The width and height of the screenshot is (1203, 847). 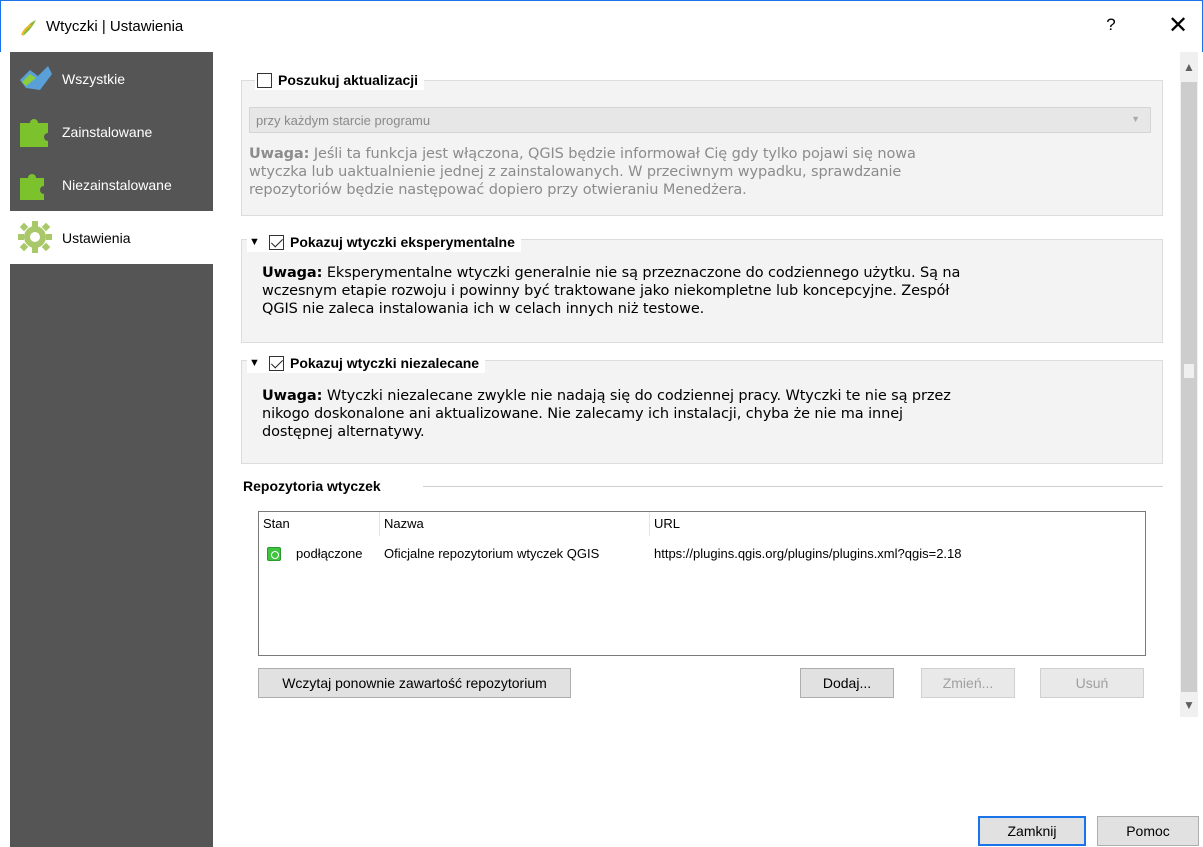 What do you see at coordinates (276, 363) in the screenshot?
I see `show-deprecated-checkbox` at bounding box center [276, 363].